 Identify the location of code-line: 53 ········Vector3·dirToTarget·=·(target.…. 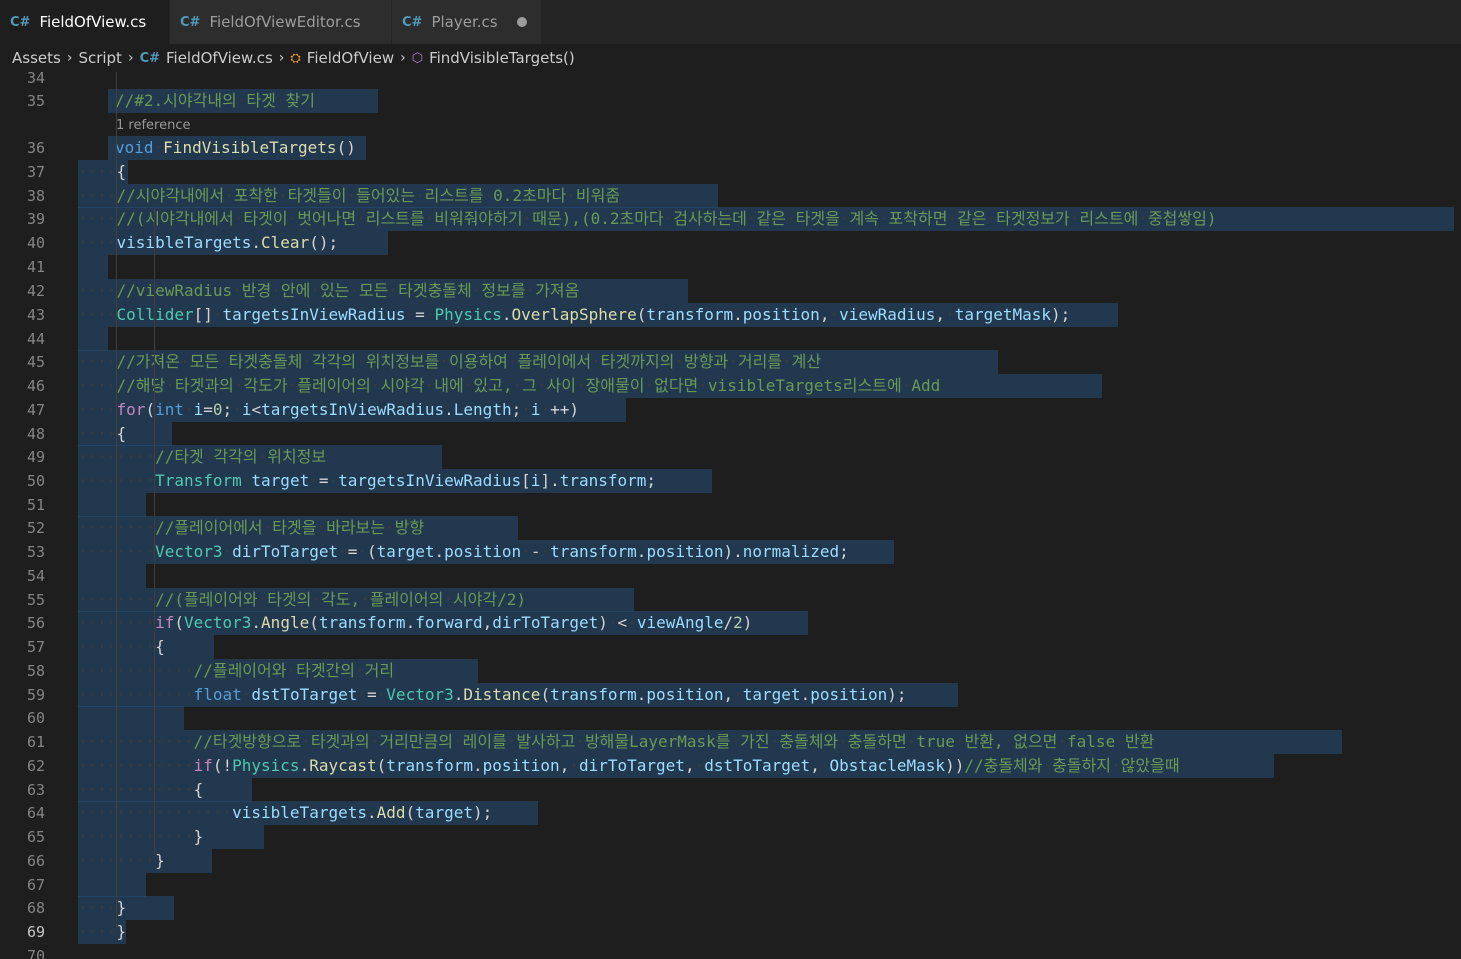
(730, 552).